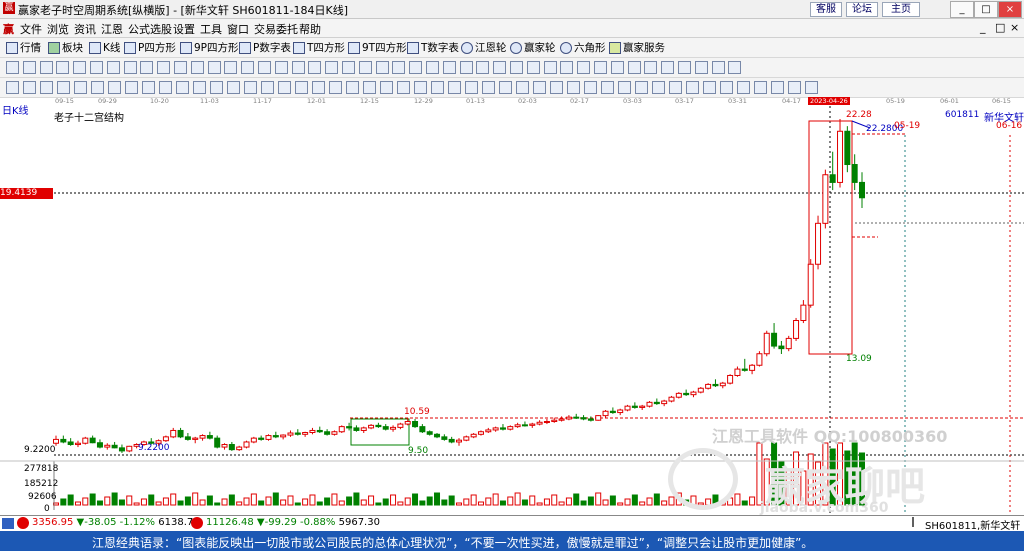 This screenshot has width=1024, height=551. I want to click on p-square-button: P四方形, so click(150, 47).